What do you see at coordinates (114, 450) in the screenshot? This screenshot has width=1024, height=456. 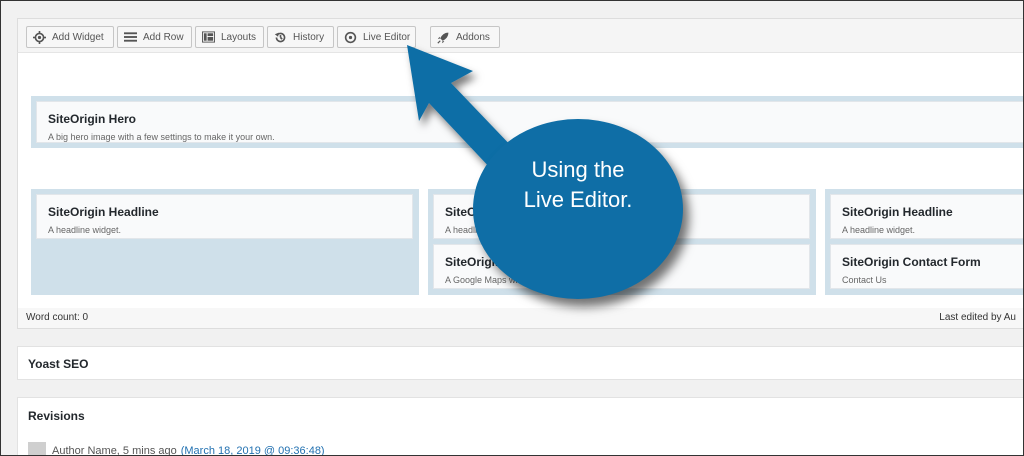 I see `revision-author: Author Name, 5 mins ago` at bounding box center [114, 450].